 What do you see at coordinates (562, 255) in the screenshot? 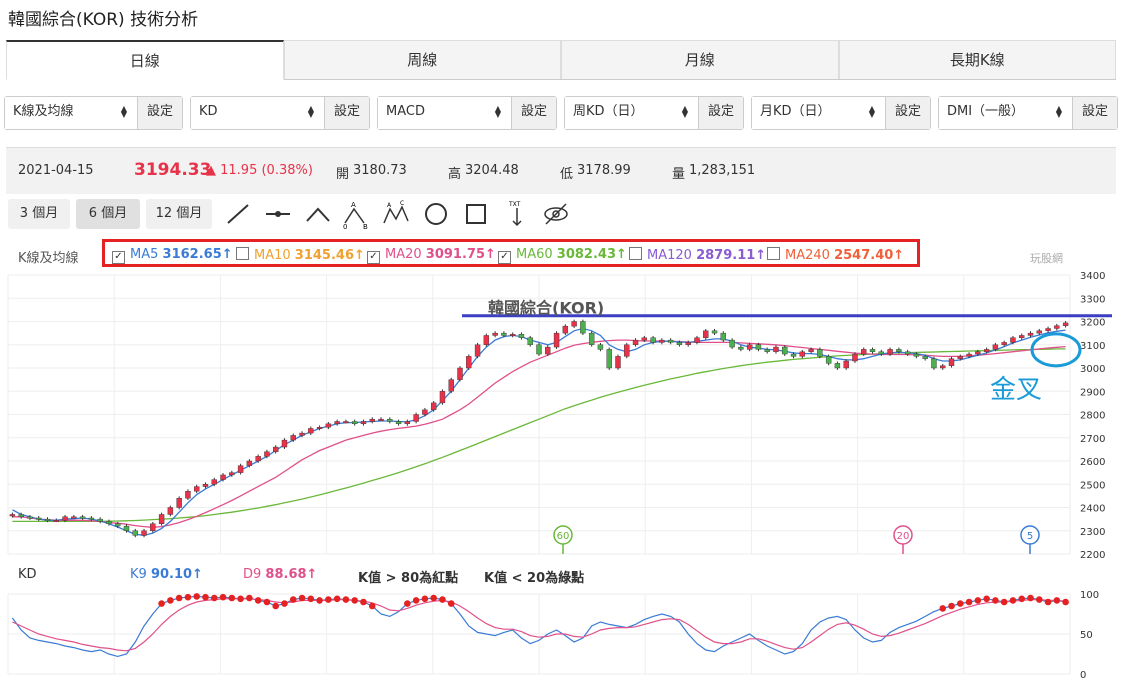
I see `ma-item-ma60: ✓ MA60 3082.43↑` at bounding box center [562, 255].